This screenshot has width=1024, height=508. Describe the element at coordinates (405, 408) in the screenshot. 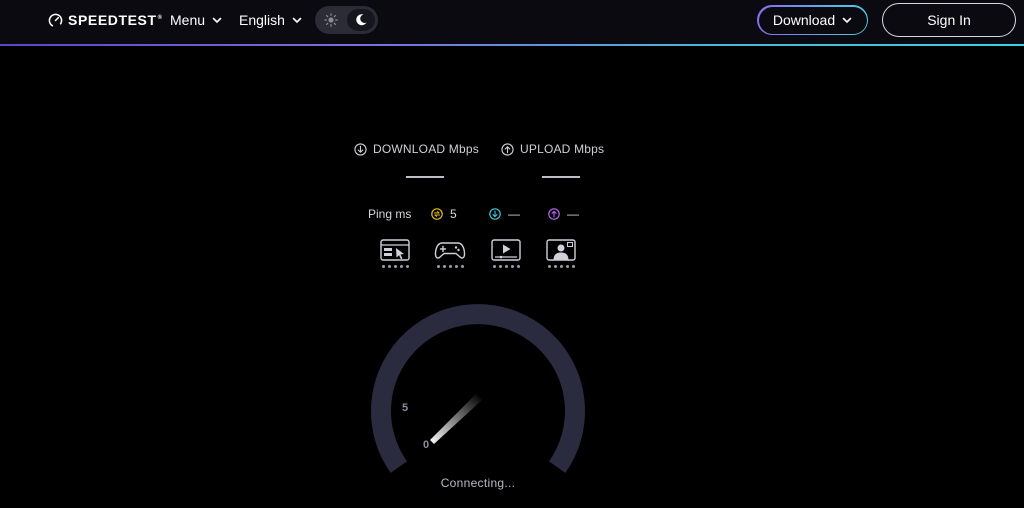

I see `gauge-tick-5: 5` at that location.